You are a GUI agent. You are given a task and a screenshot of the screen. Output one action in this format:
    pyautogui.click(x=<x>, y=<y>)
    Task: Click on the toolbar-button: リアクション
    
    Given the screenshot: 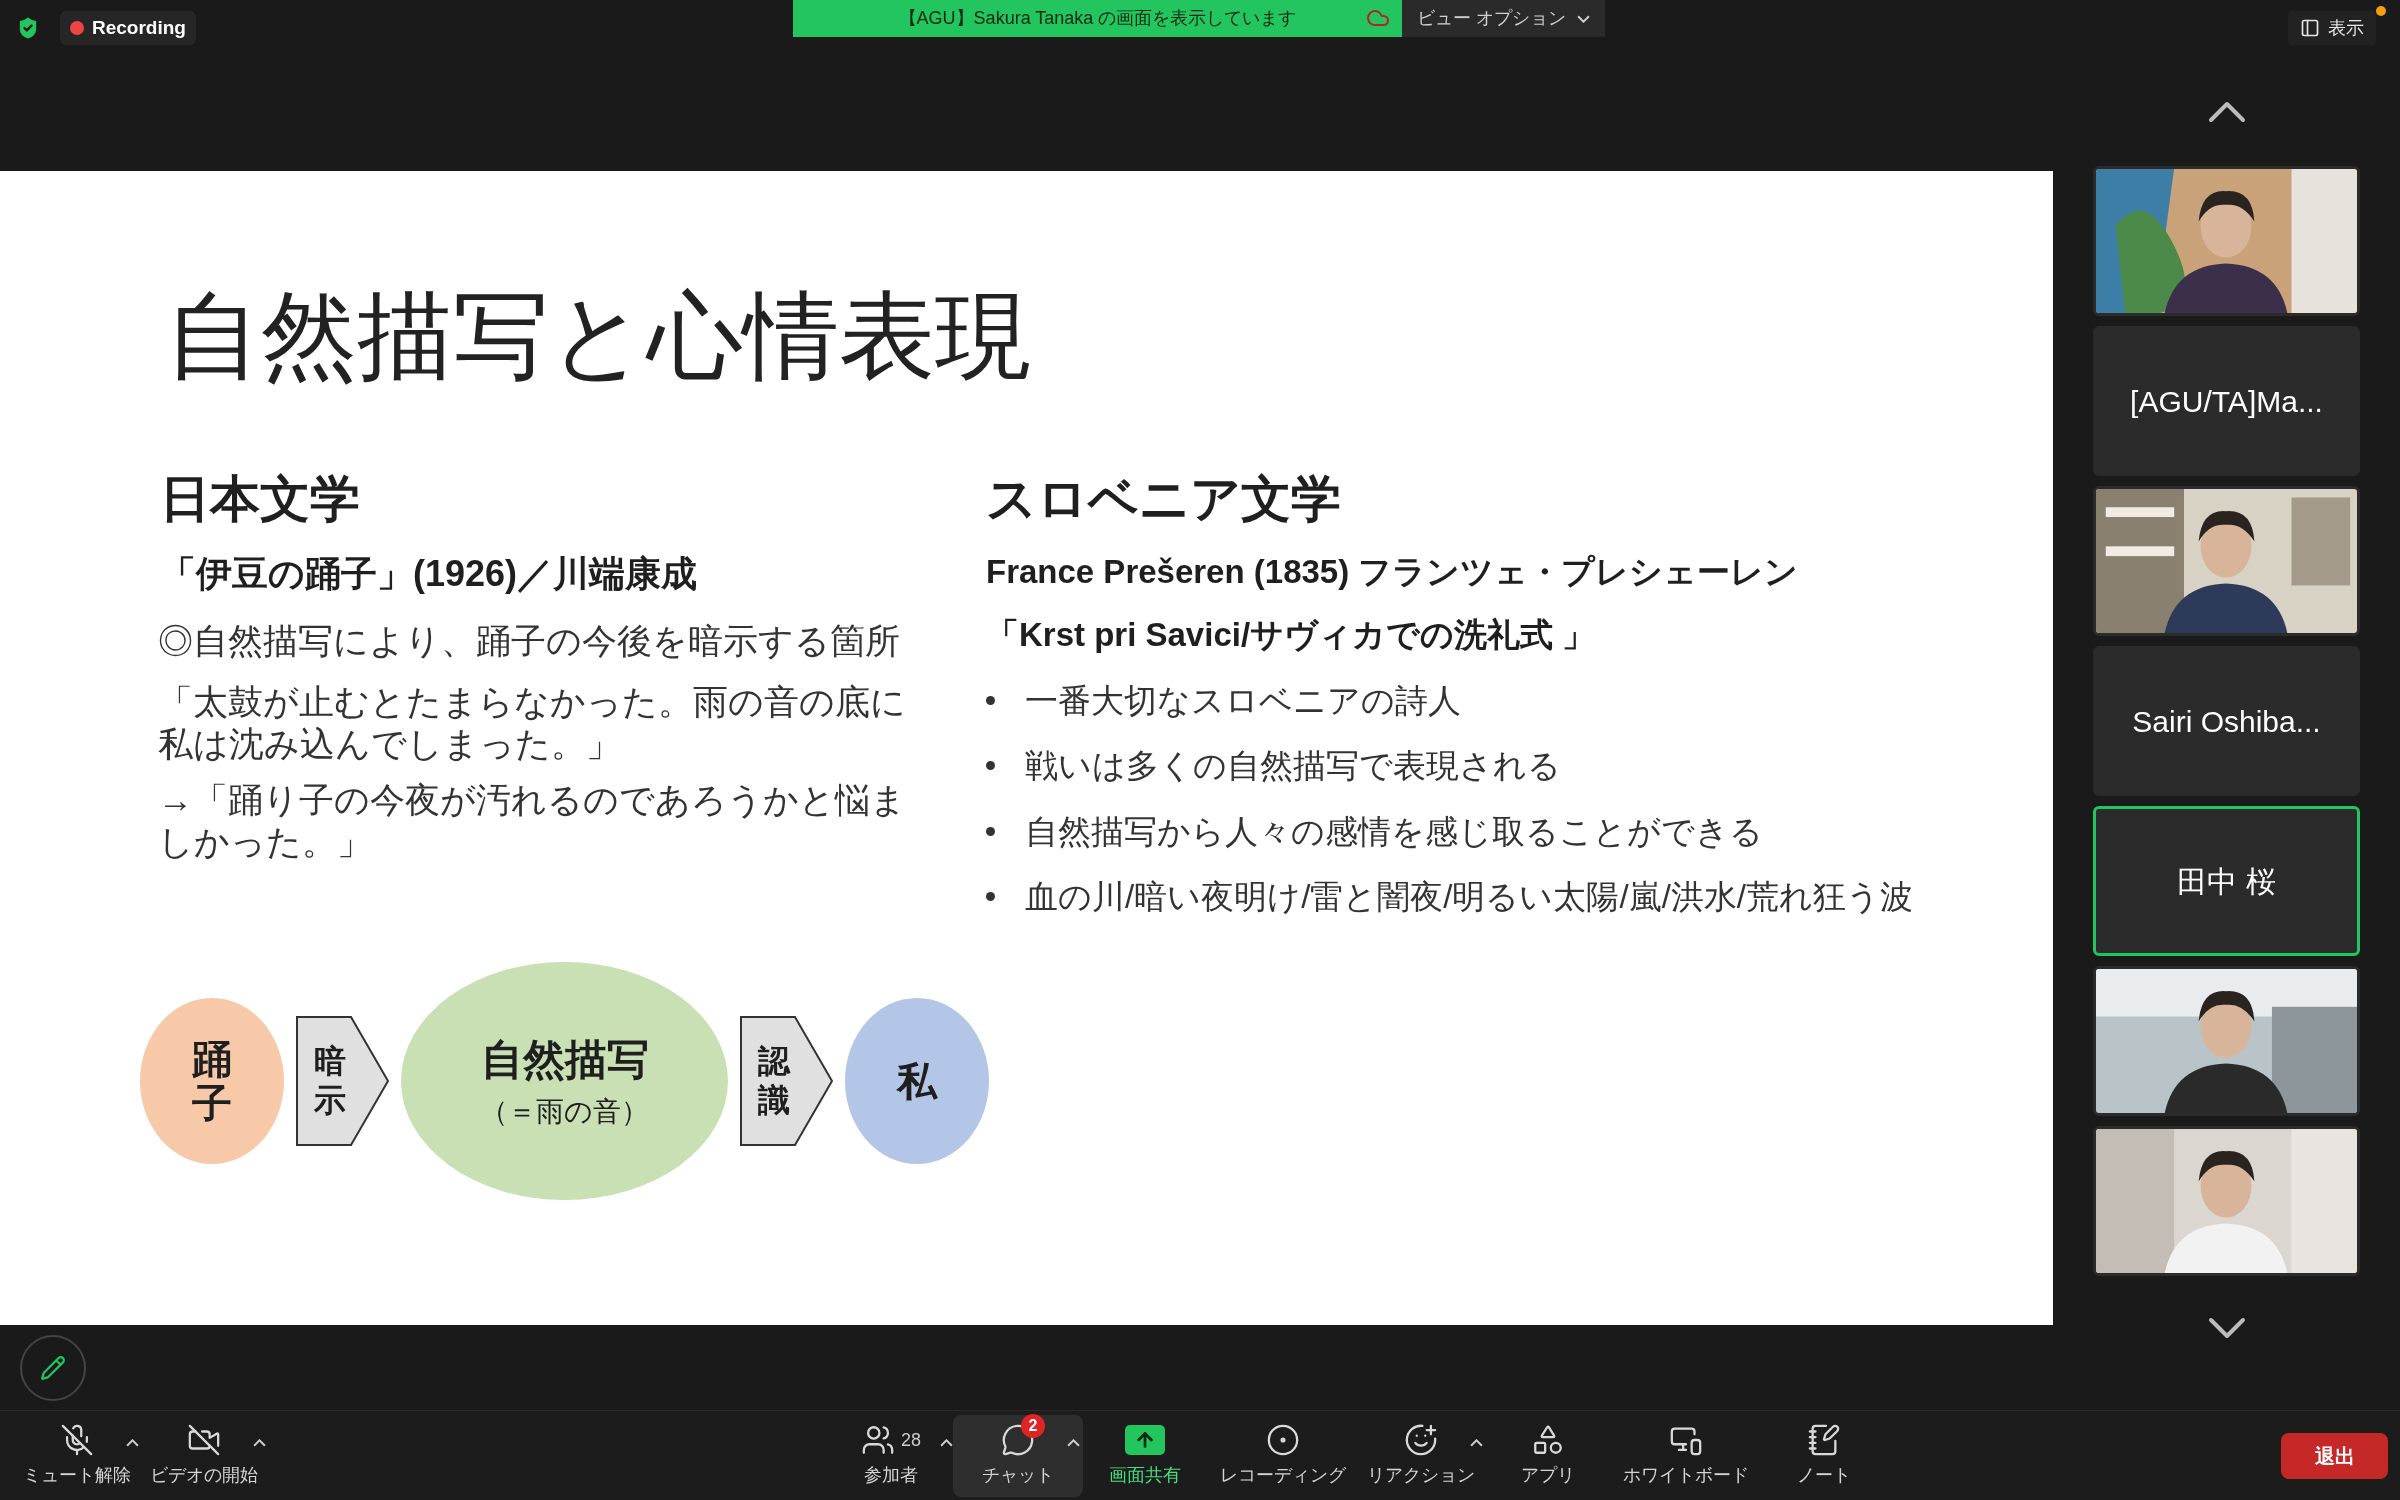 What is the action you would take?
    pyautogui.click(x=1421, y=1455)
    